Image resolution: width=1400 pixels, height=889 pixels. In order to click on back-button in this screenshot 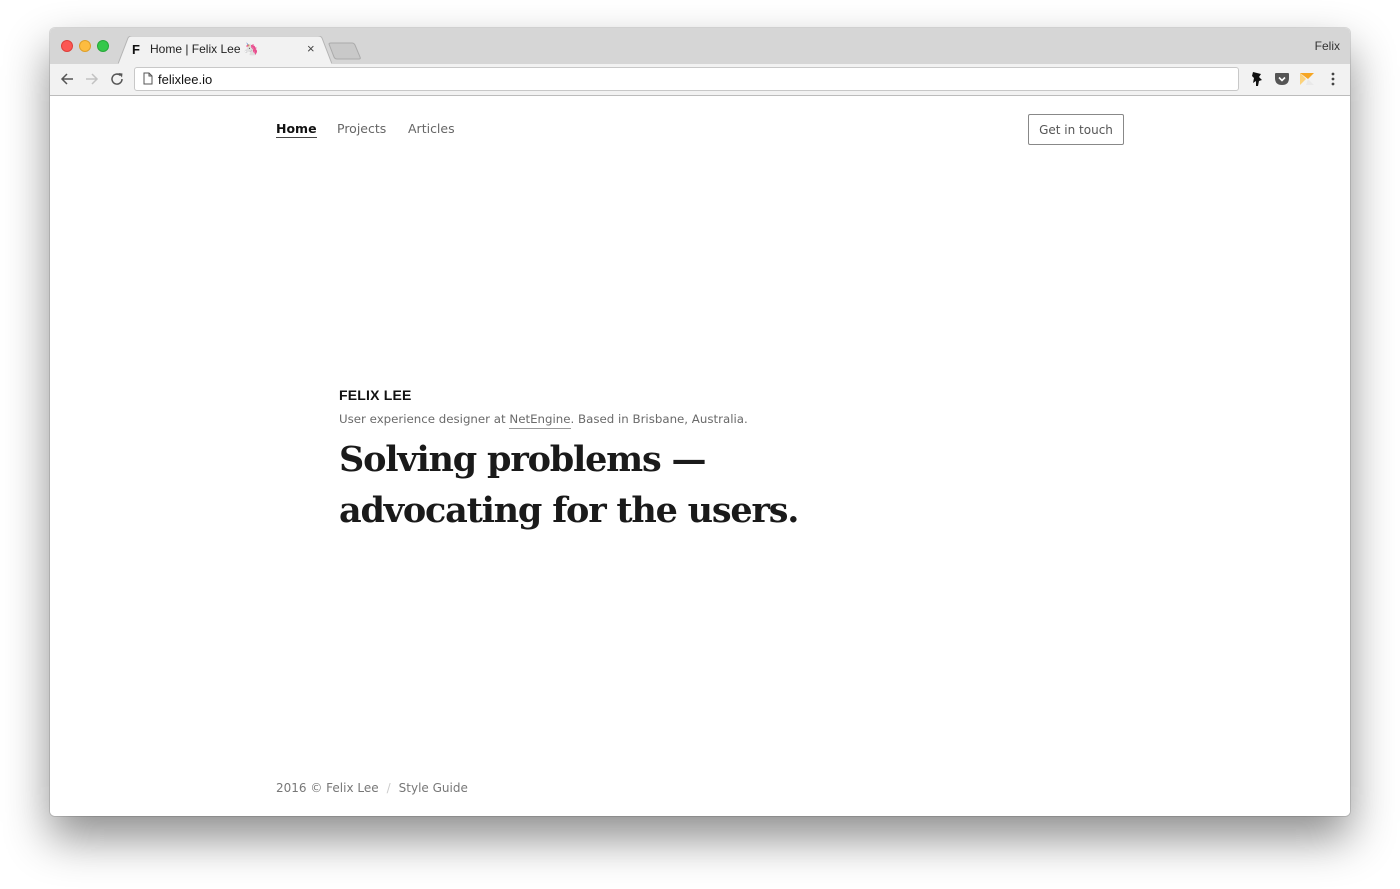, I will do `click(67, 79)`.